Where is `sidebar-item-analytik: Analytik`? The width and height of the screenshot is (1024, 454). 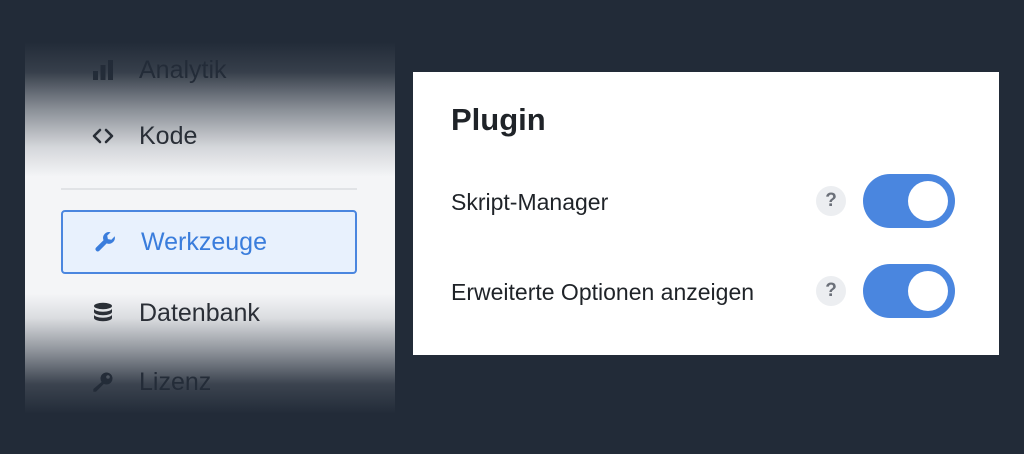
sidebar-item-analytik: Analytik is located at coordinates (209, 72).